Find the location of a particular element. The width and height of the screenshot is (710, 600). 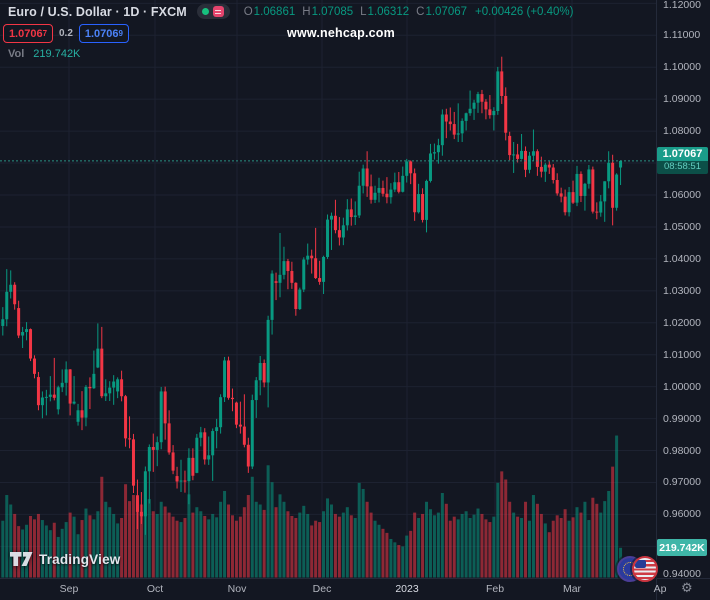

price-axis-label: 1.01000 is located at coordinates (682, 354).